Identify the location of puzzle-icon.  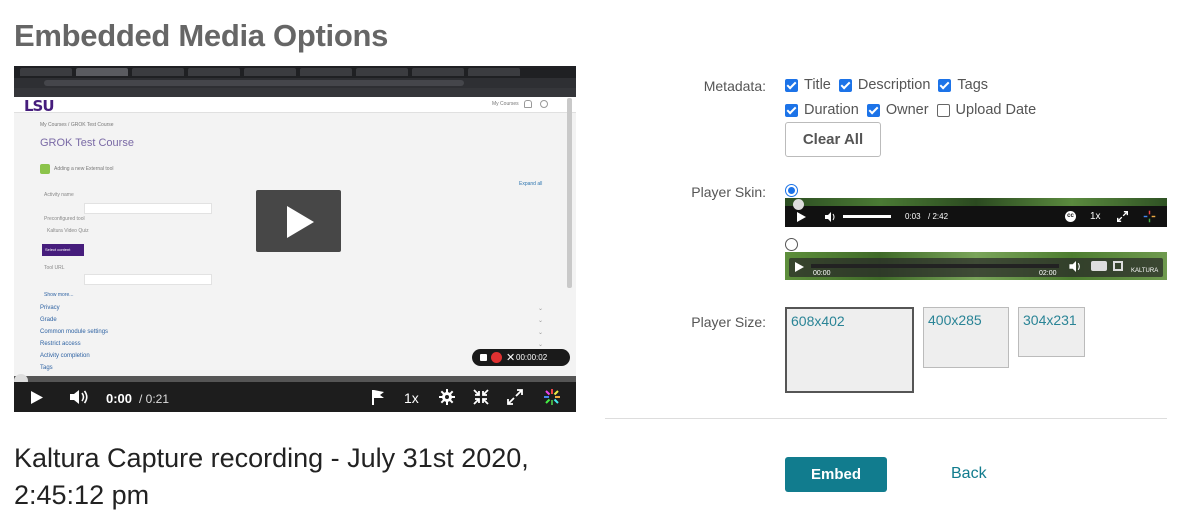
(45, 169).